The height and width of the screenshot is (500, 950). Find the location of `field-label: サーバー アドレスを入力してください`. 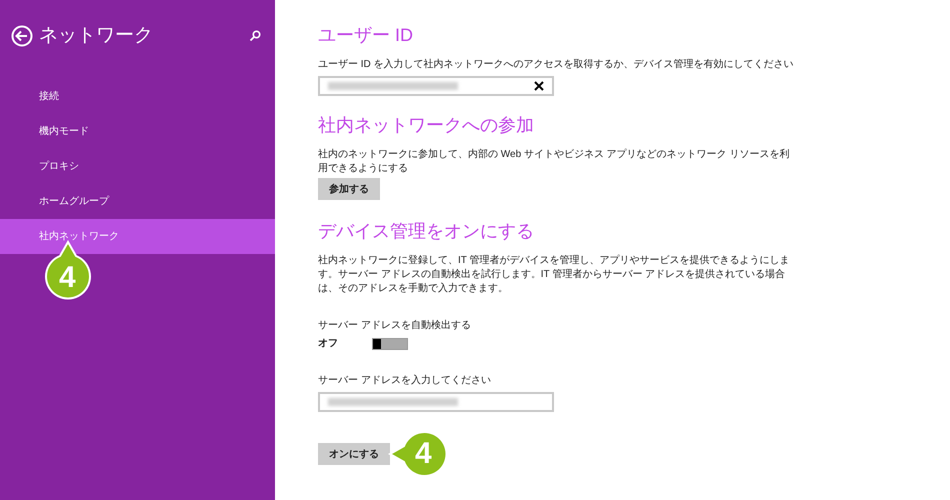

field-label: サーバー アドレスを入力してください is located at coordinates (405, 381).